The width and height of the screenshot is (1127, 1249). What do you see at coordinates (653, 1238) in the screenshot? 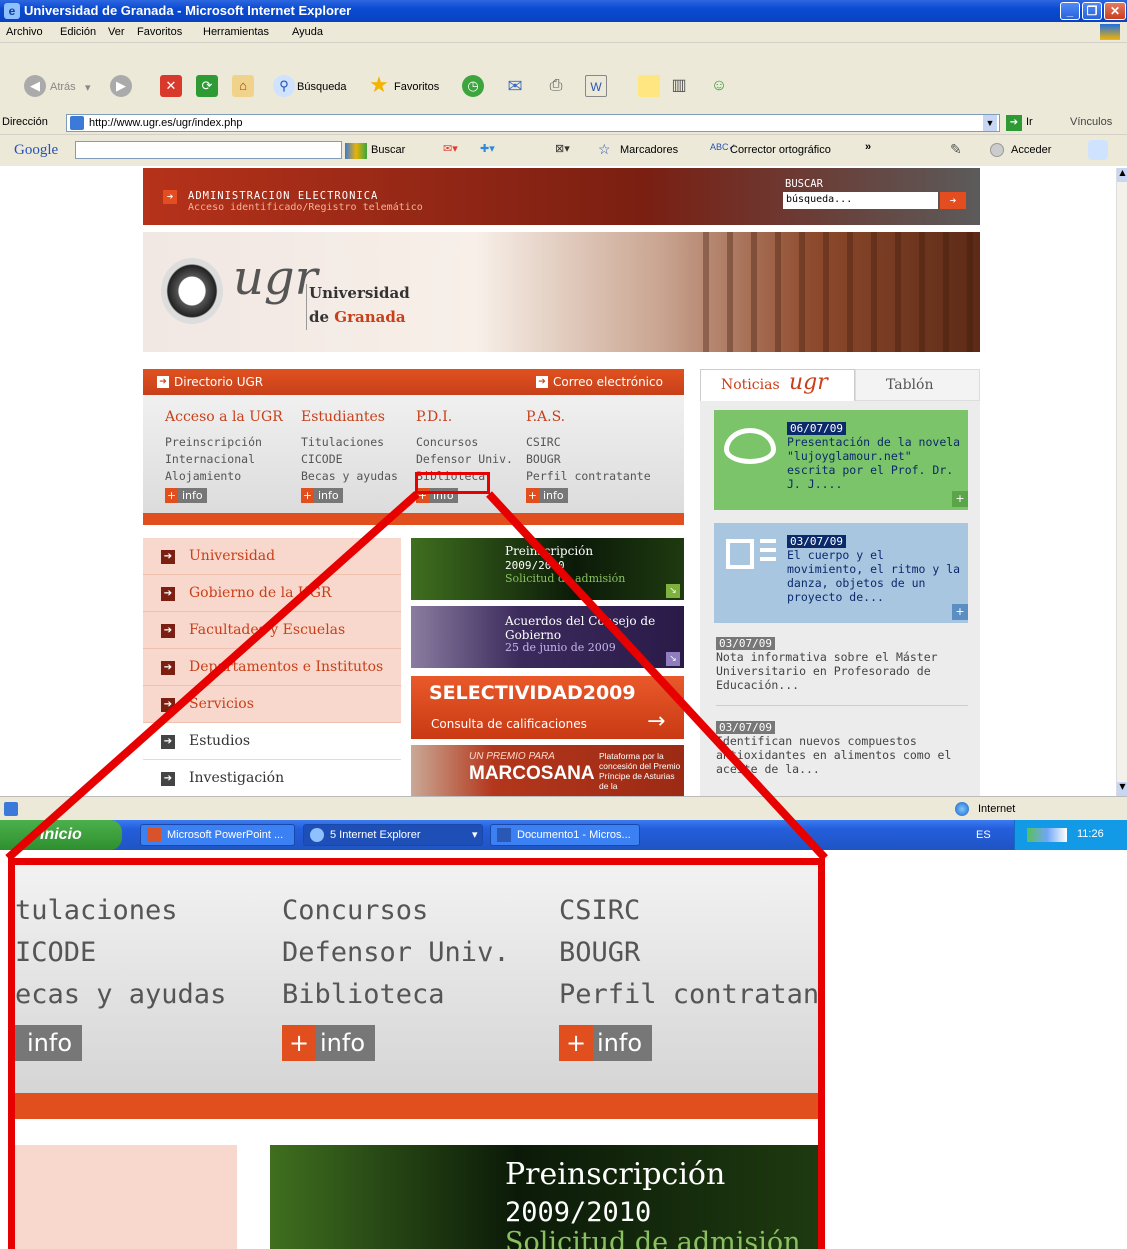
I see `zoom-promo-sub: Solicitud de admisión` at bounding box center [653, 1238].